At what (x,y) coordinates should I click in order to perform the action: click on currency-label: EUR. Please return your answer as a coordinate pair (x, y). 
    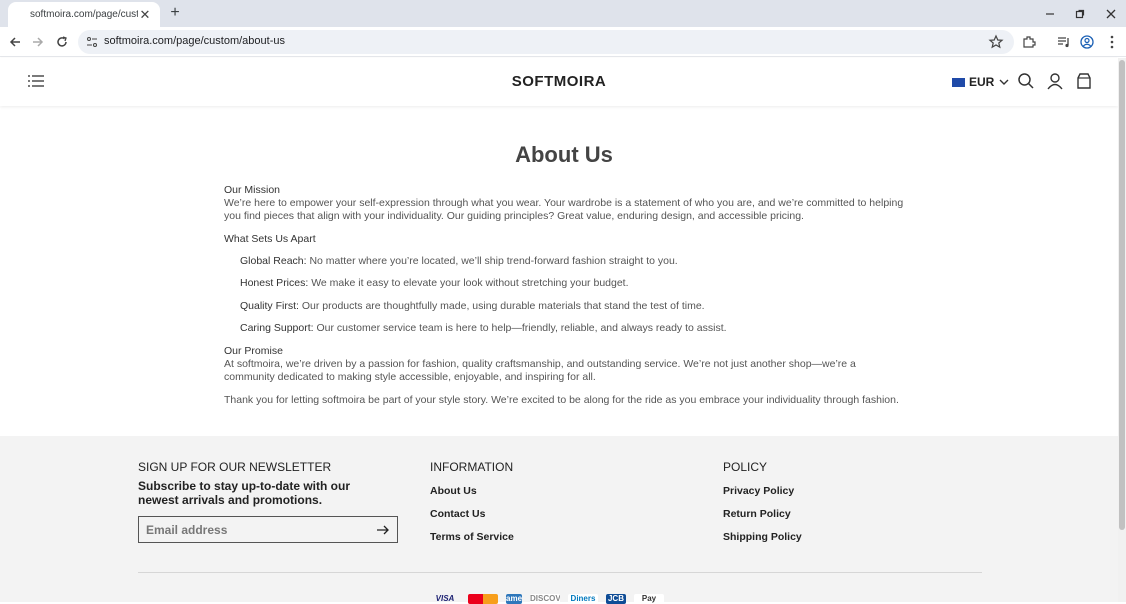
    Looking at the image, I should click on (982, 82).